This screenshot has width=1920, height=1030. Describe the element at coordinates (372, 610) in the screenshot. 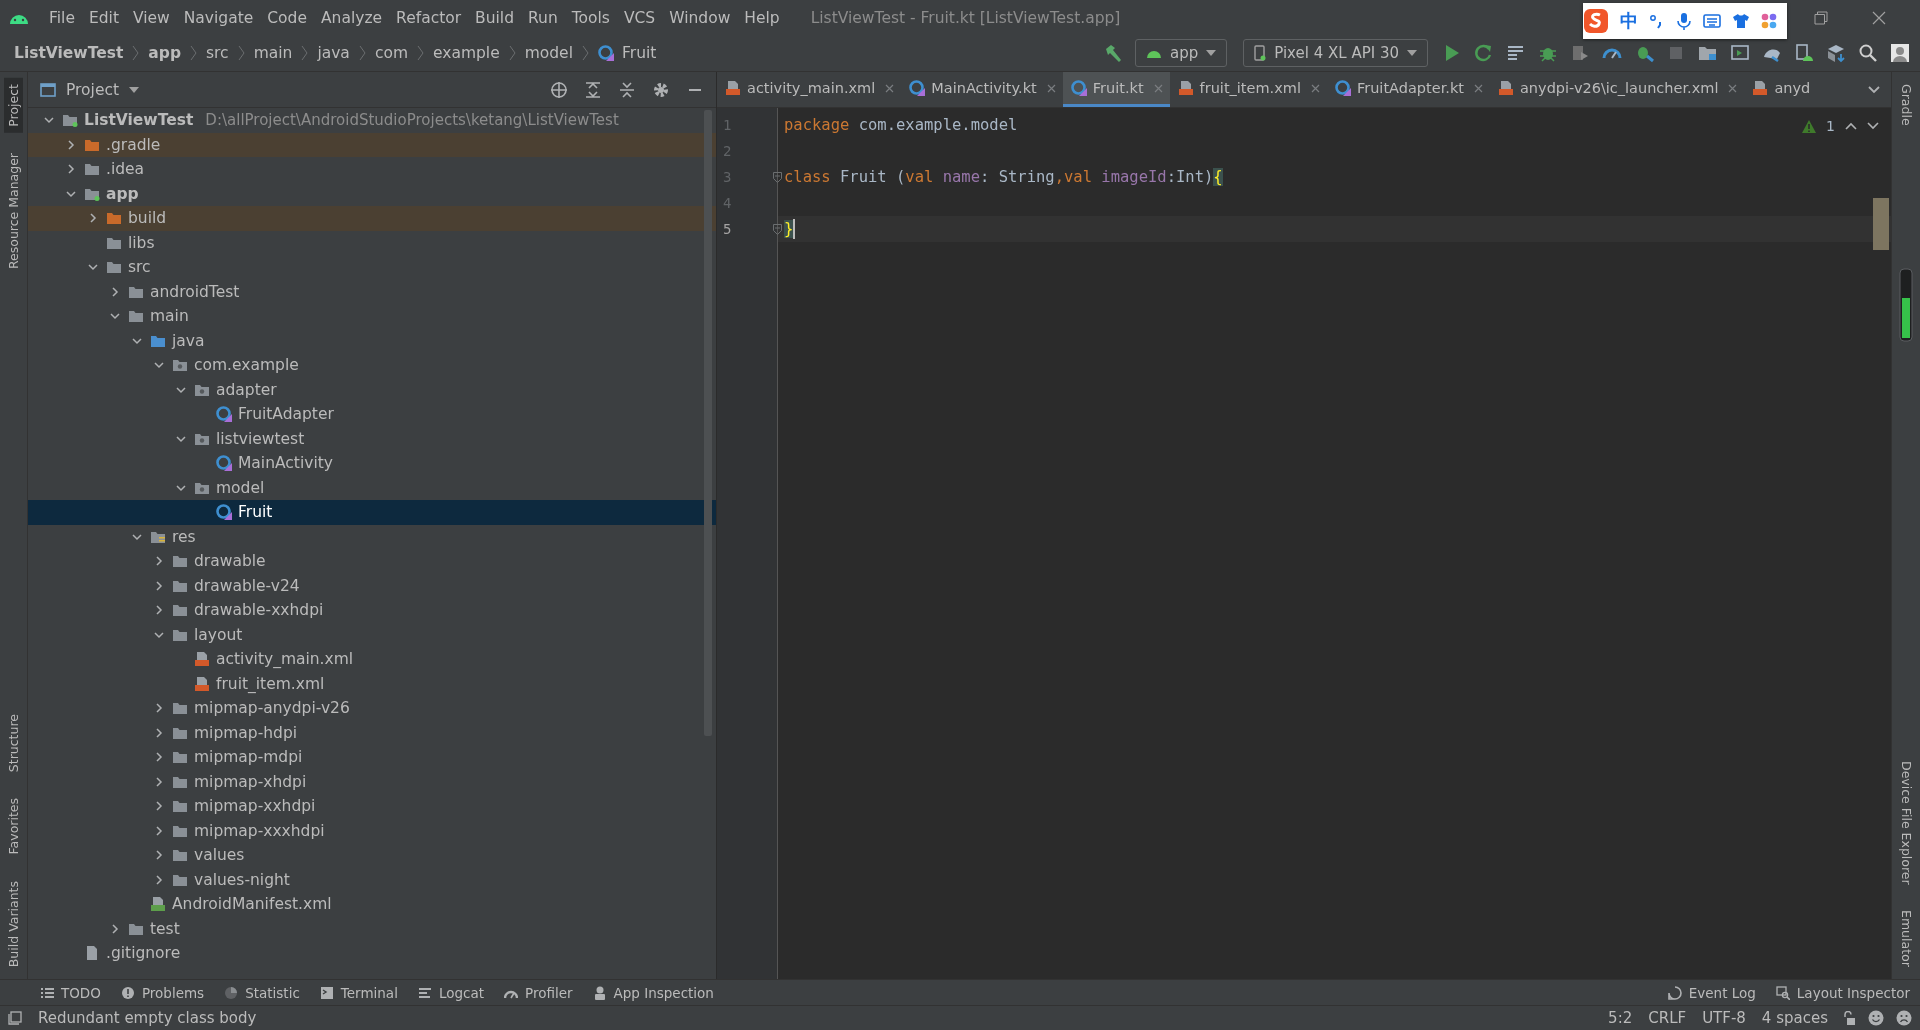

I see `tree-item: drawable-xxhdpi` at that location.